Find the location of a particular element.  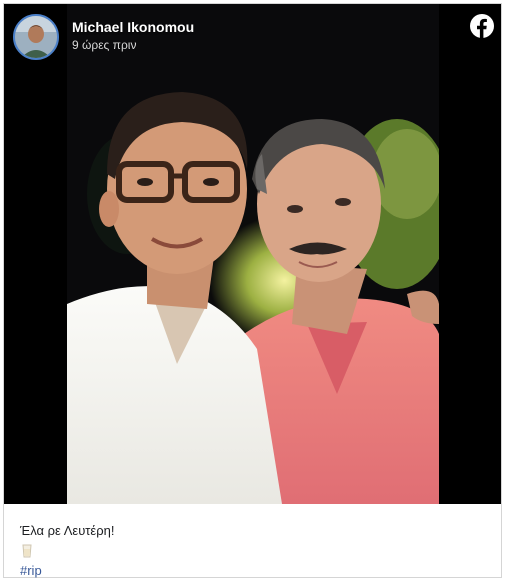

post-caption: Έλα ρε Λευτέρη! is located at coordinates (67, 530).